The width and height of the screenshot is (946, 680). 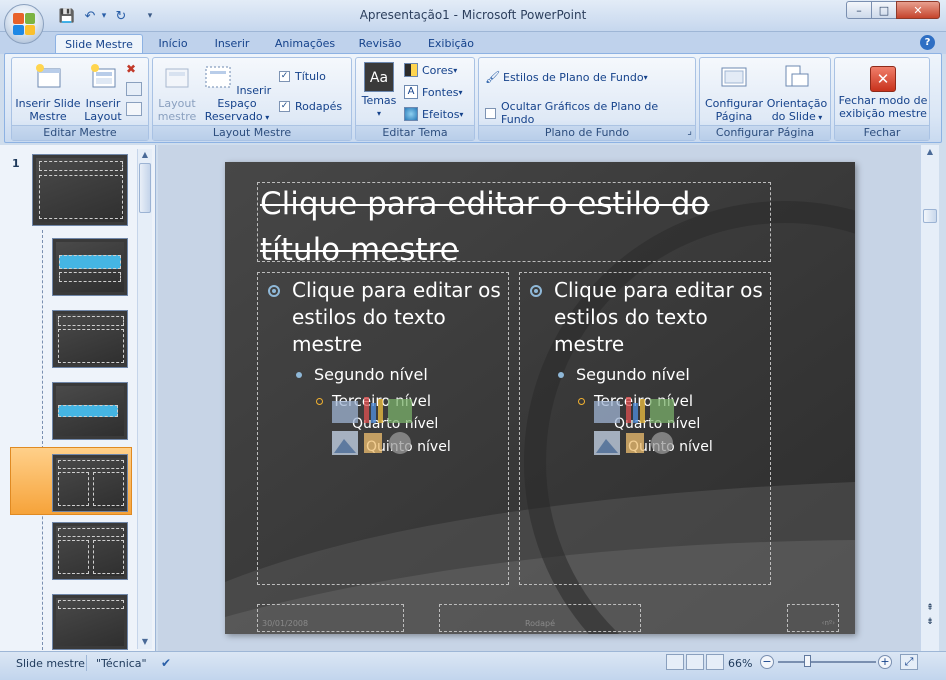 What do you see at coordinates (237, 93) in the screenshot?
I see `insert-placeholder-button: Inserir Espaço Reservado ▾` at bounding box center [237, 93].